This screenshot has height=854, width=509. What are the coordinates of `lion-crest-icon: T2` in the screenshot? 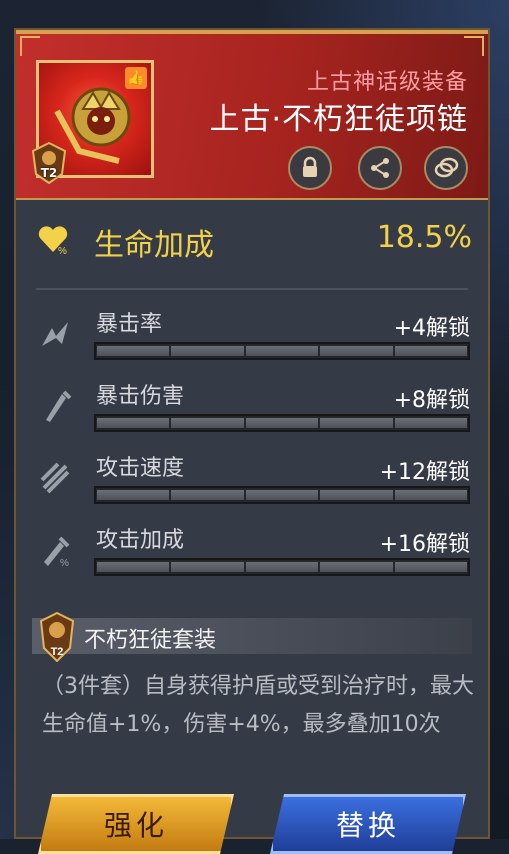 It's located at (57, 637).